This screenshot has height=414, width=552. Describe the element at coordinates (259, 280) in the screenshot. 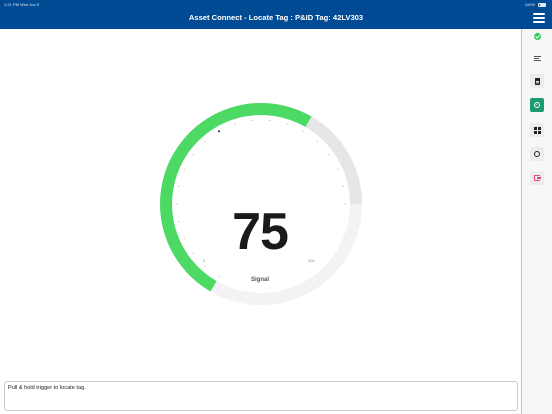

I see `signal-label: Signal` at that location.